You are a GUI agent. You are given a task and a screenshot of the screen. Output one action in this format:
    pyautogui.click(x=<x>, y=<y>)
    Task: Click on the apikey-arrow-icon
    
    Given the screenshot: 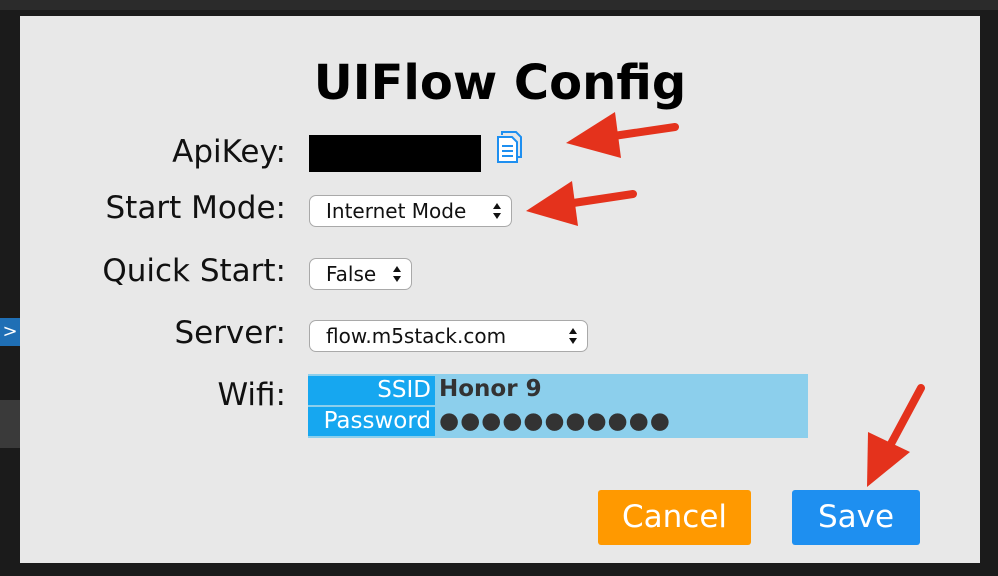 What is the action you would take?
    pyautogui.click(x=622, y=135)
    